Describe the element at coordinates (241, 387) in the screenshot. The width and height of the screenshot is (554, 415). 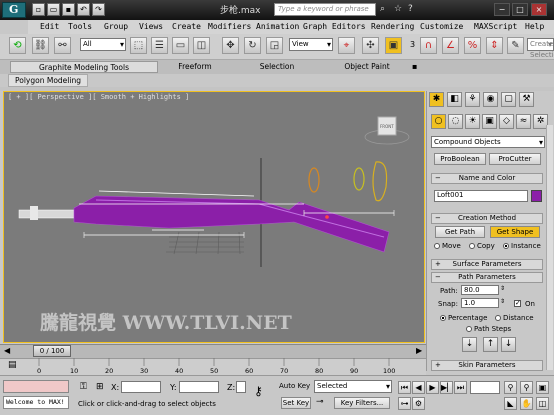
I see `z-coordinate-field` at that location.